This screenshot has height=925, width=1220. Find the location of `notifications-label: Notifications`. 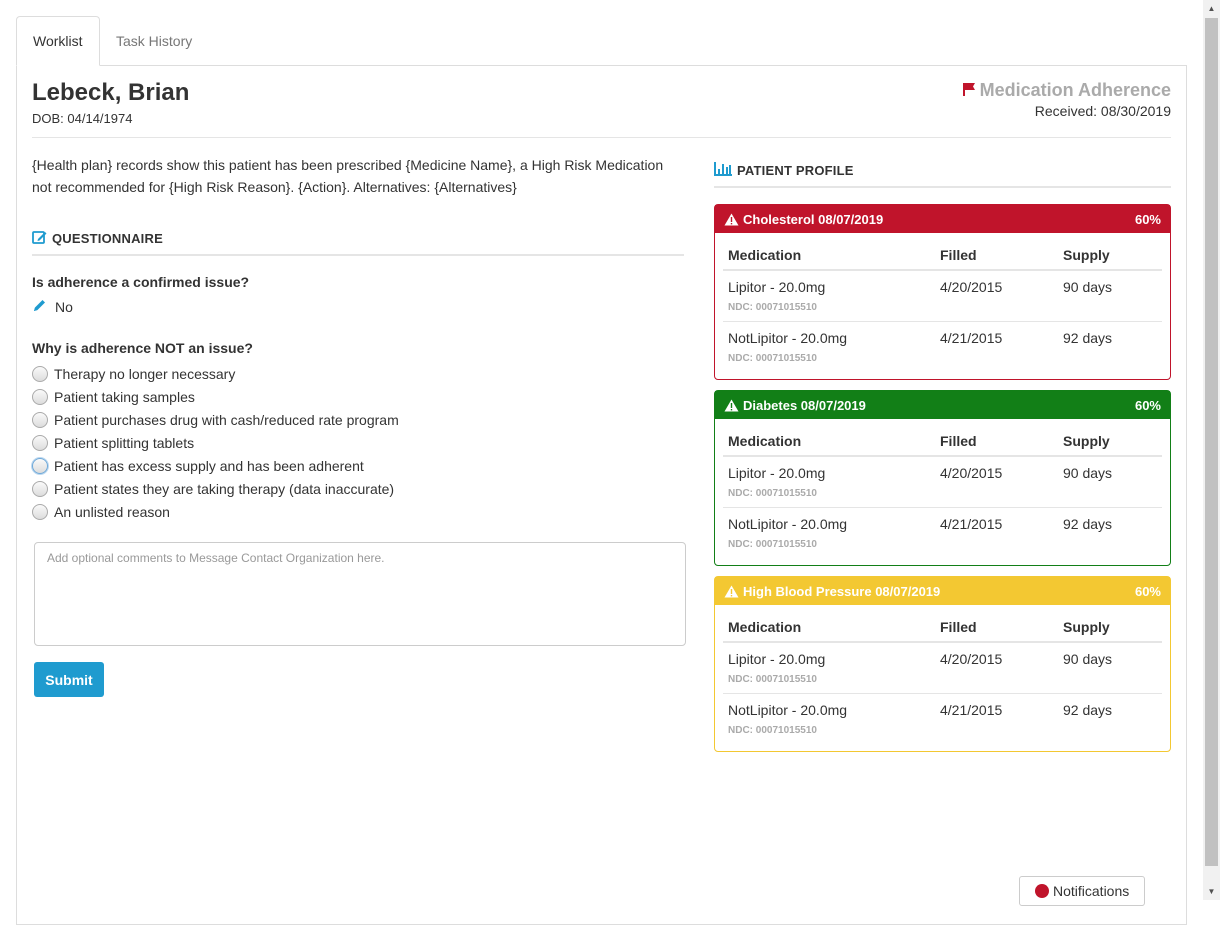

notifications-label: Notifications is located at coordinates (1091, 891).